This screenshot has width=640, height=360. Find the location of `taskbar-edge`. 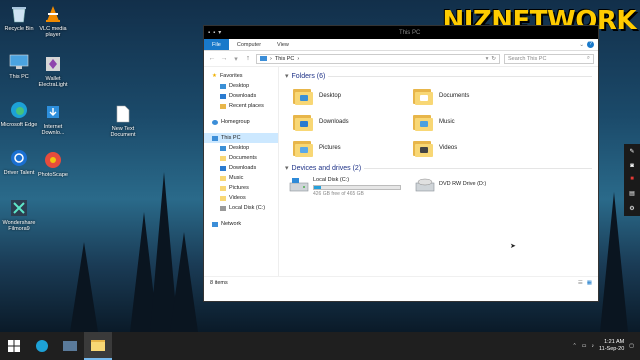

taskbar-edge is located at coordinates (42, 346).